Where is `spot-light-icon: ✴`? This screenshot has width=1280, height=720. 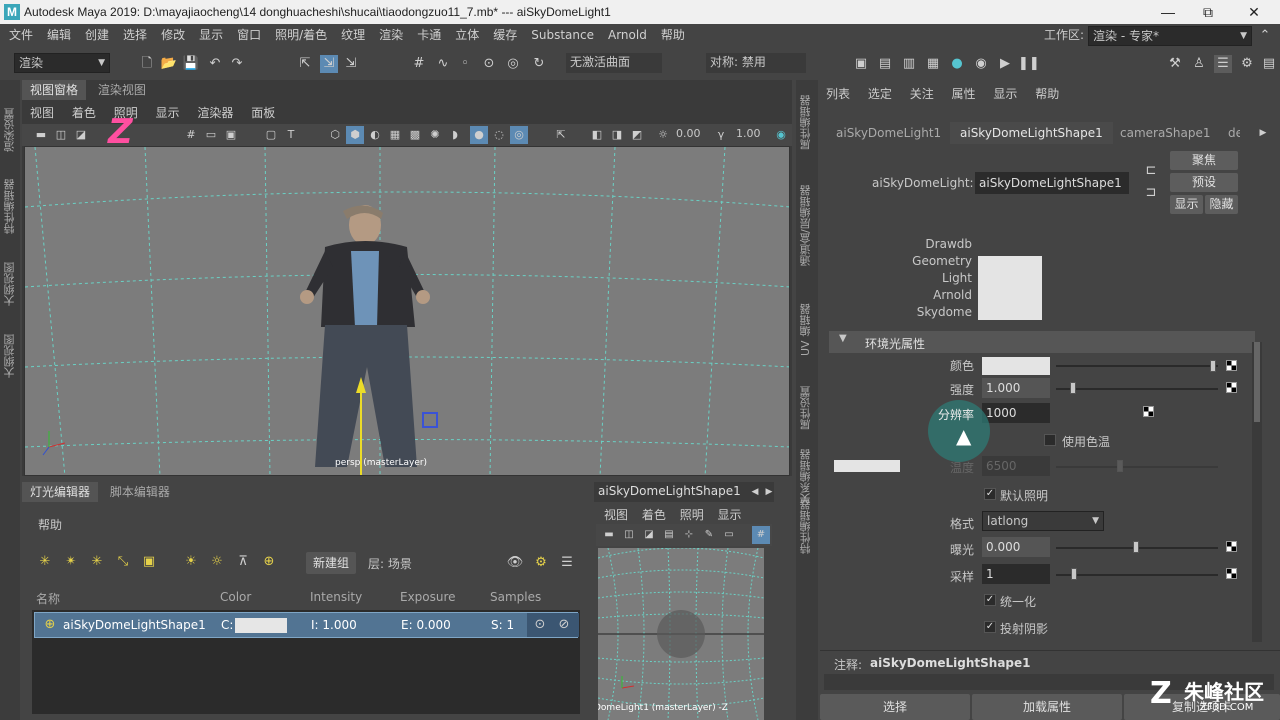 spot-light-icon: ✴ is located at coordinates (71, 562).